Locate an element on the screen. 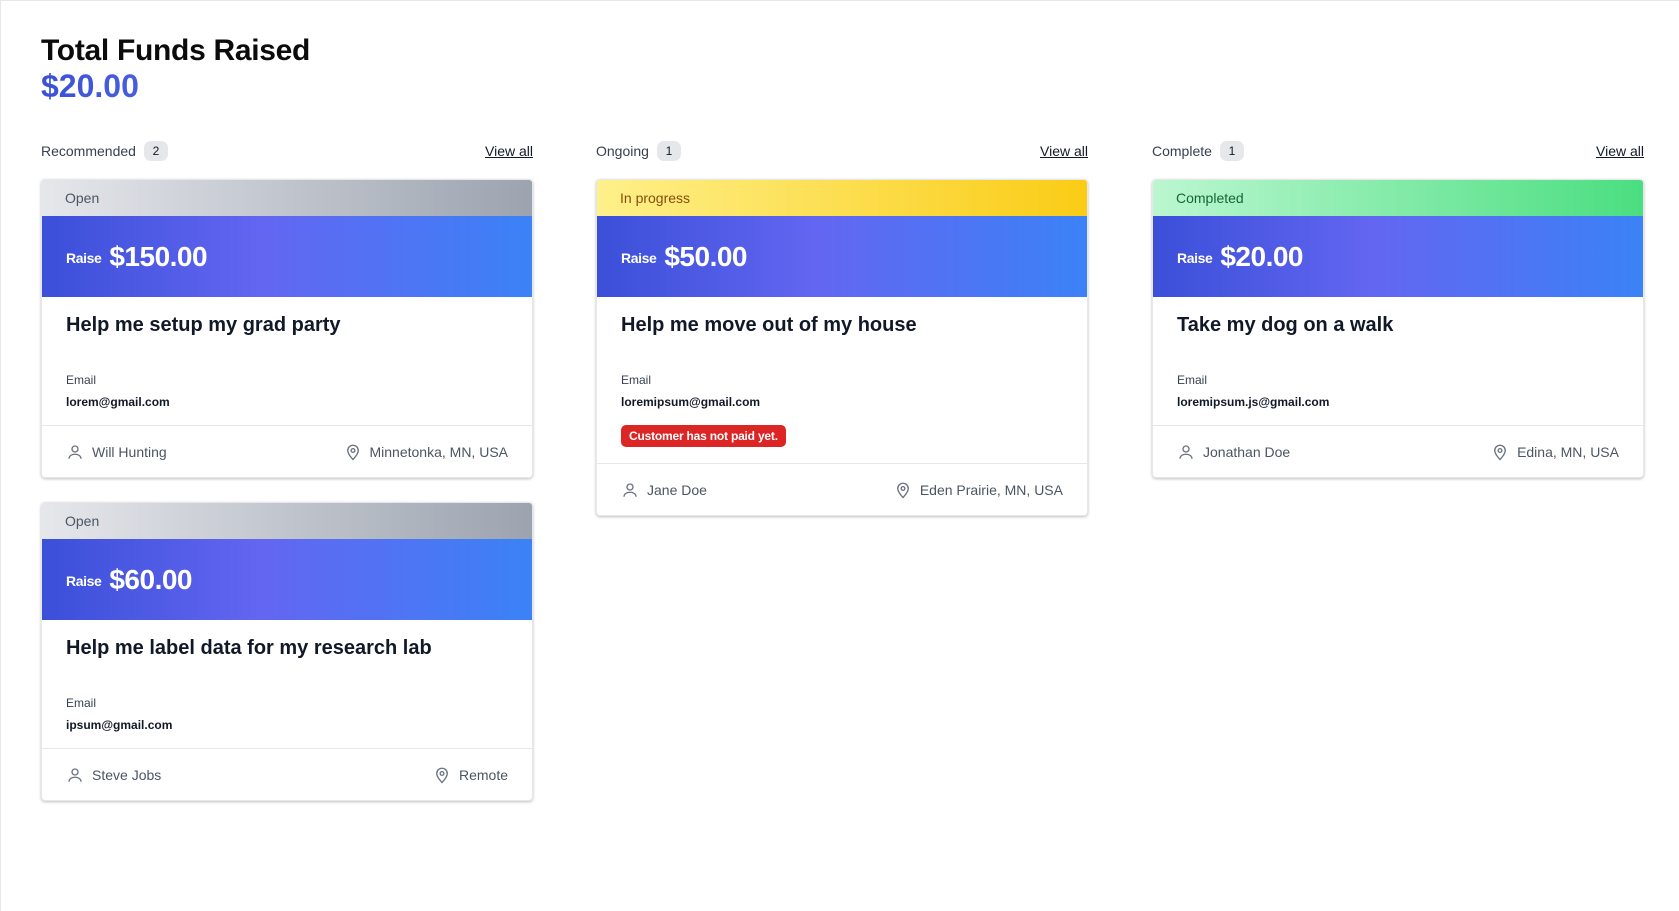 Image resolution: width=1679 pixels, height=911 pixels. count-badge: 2 is located at coordinates (155, 151).